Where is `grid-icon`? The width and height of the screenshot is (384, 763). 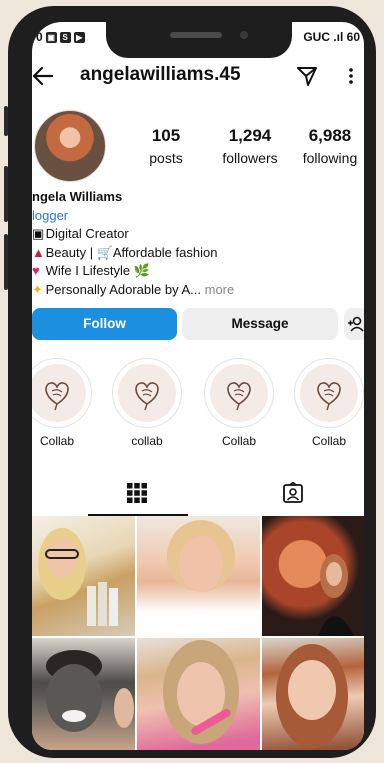
grid-icon is located at coordinates (137, 493).